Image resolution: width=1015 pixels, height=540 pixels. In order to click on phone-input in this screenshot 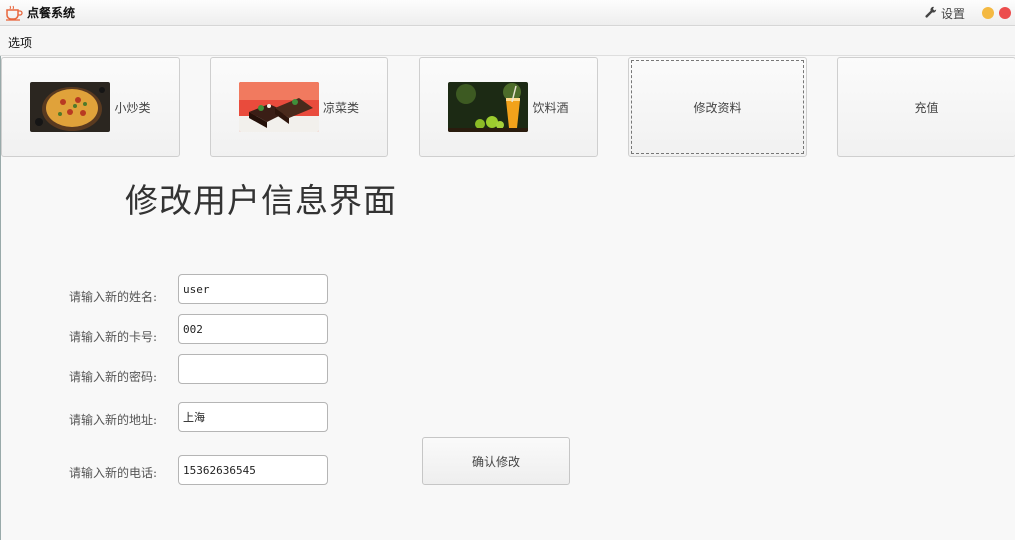, I will do `click(253, 470)`.